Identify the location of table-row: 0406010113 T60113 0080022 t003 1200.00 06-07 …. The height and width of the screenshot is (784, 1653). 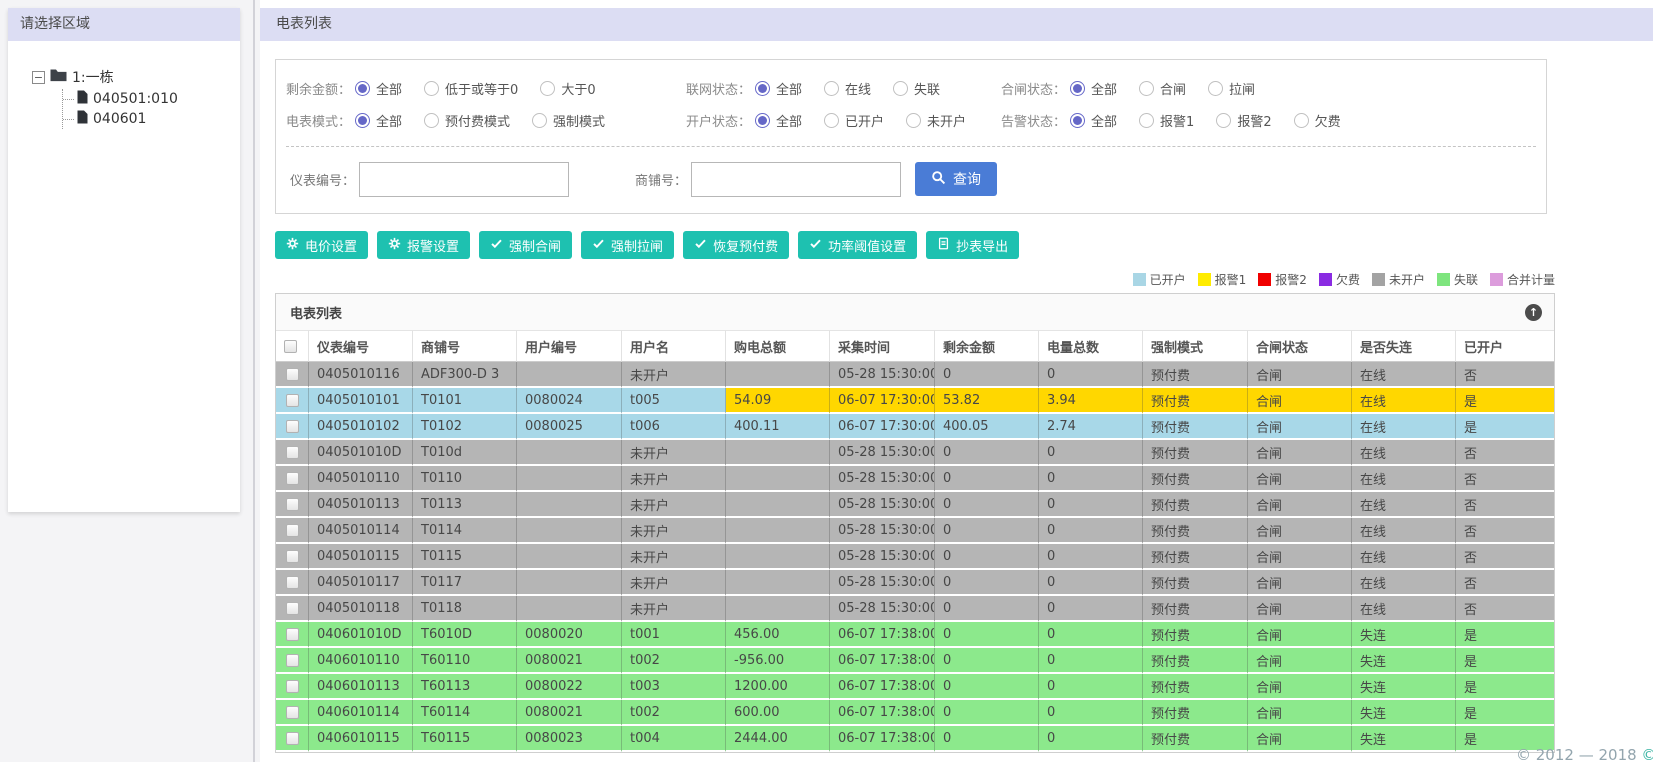
(915, 687).